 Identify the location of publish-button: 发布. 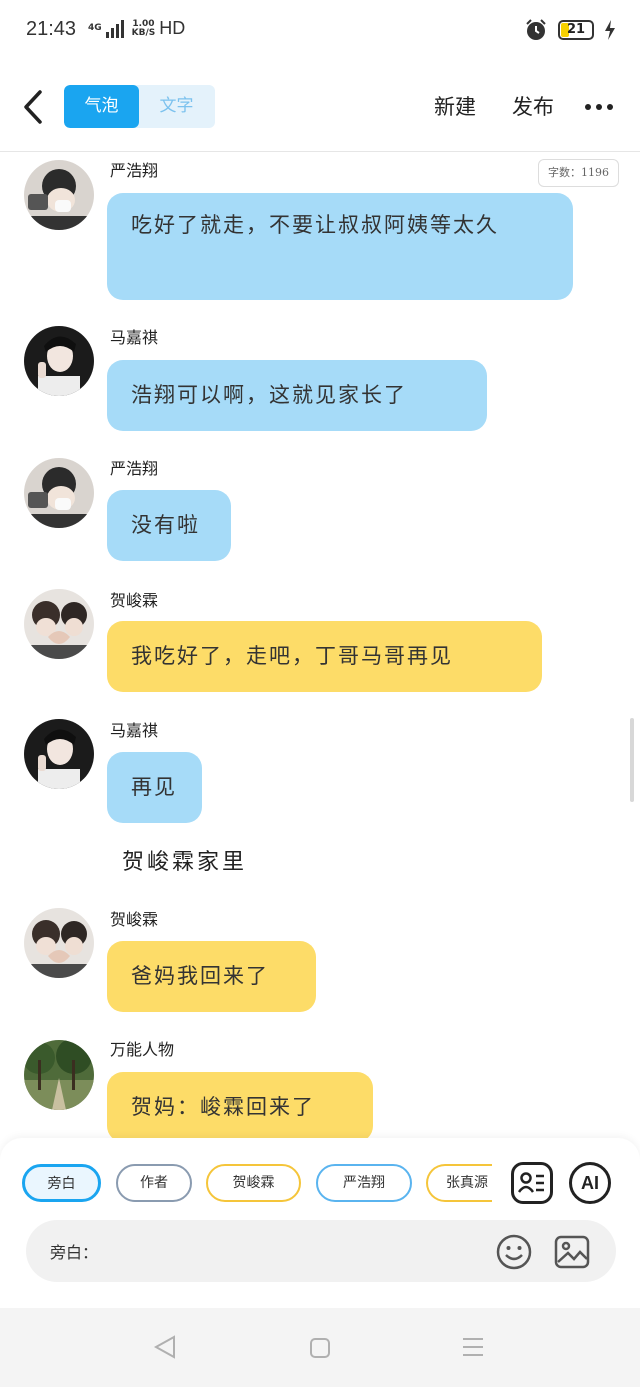
(533, 106).